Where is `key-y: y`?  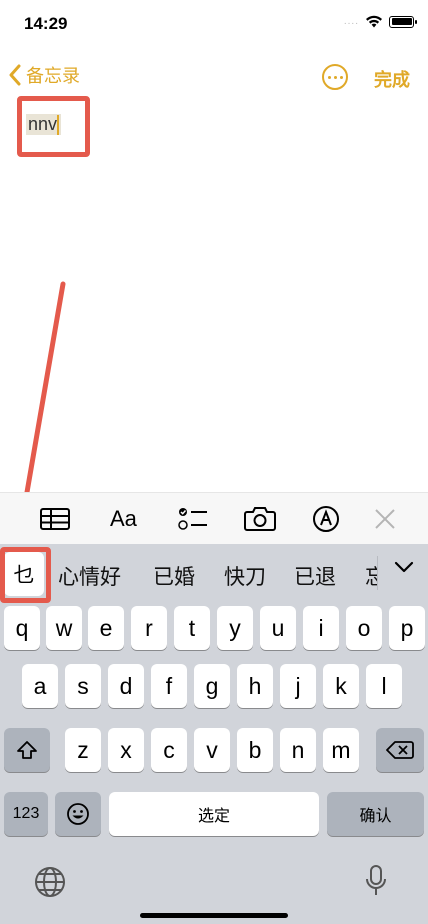 key-y: y is located at coordinates (235, 628).